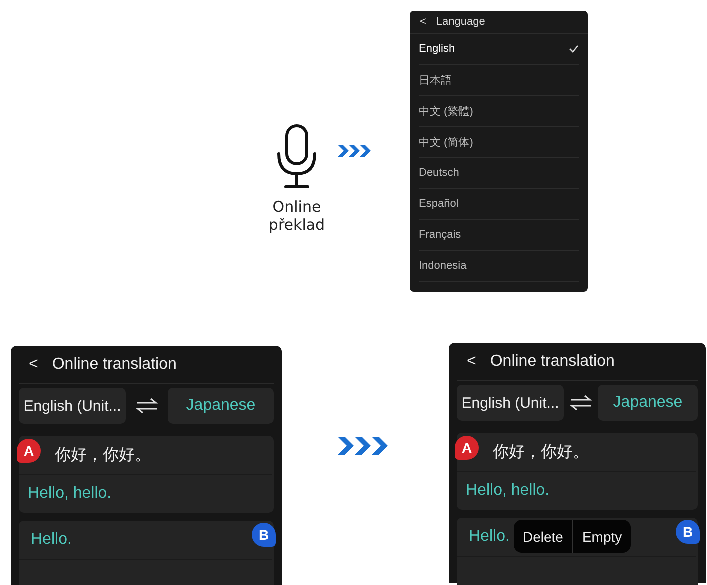  I want to click on context-menu-item: Empty, so click(602, 536).